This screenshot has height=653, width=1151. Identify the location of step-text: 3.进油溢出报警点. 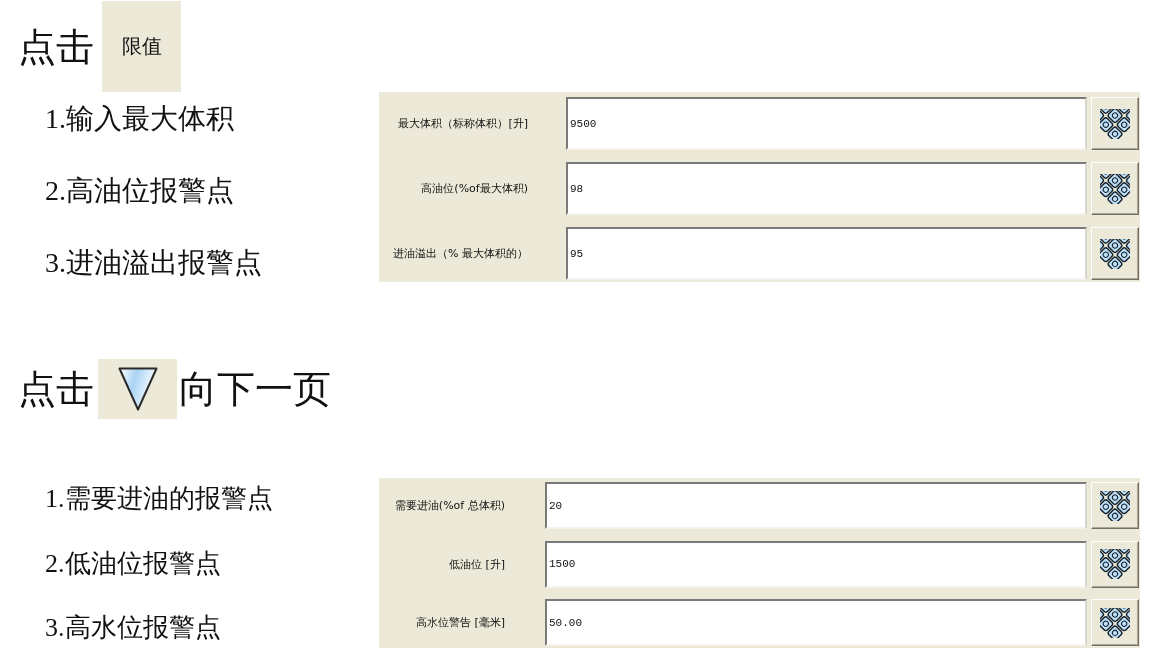
(153, 263).